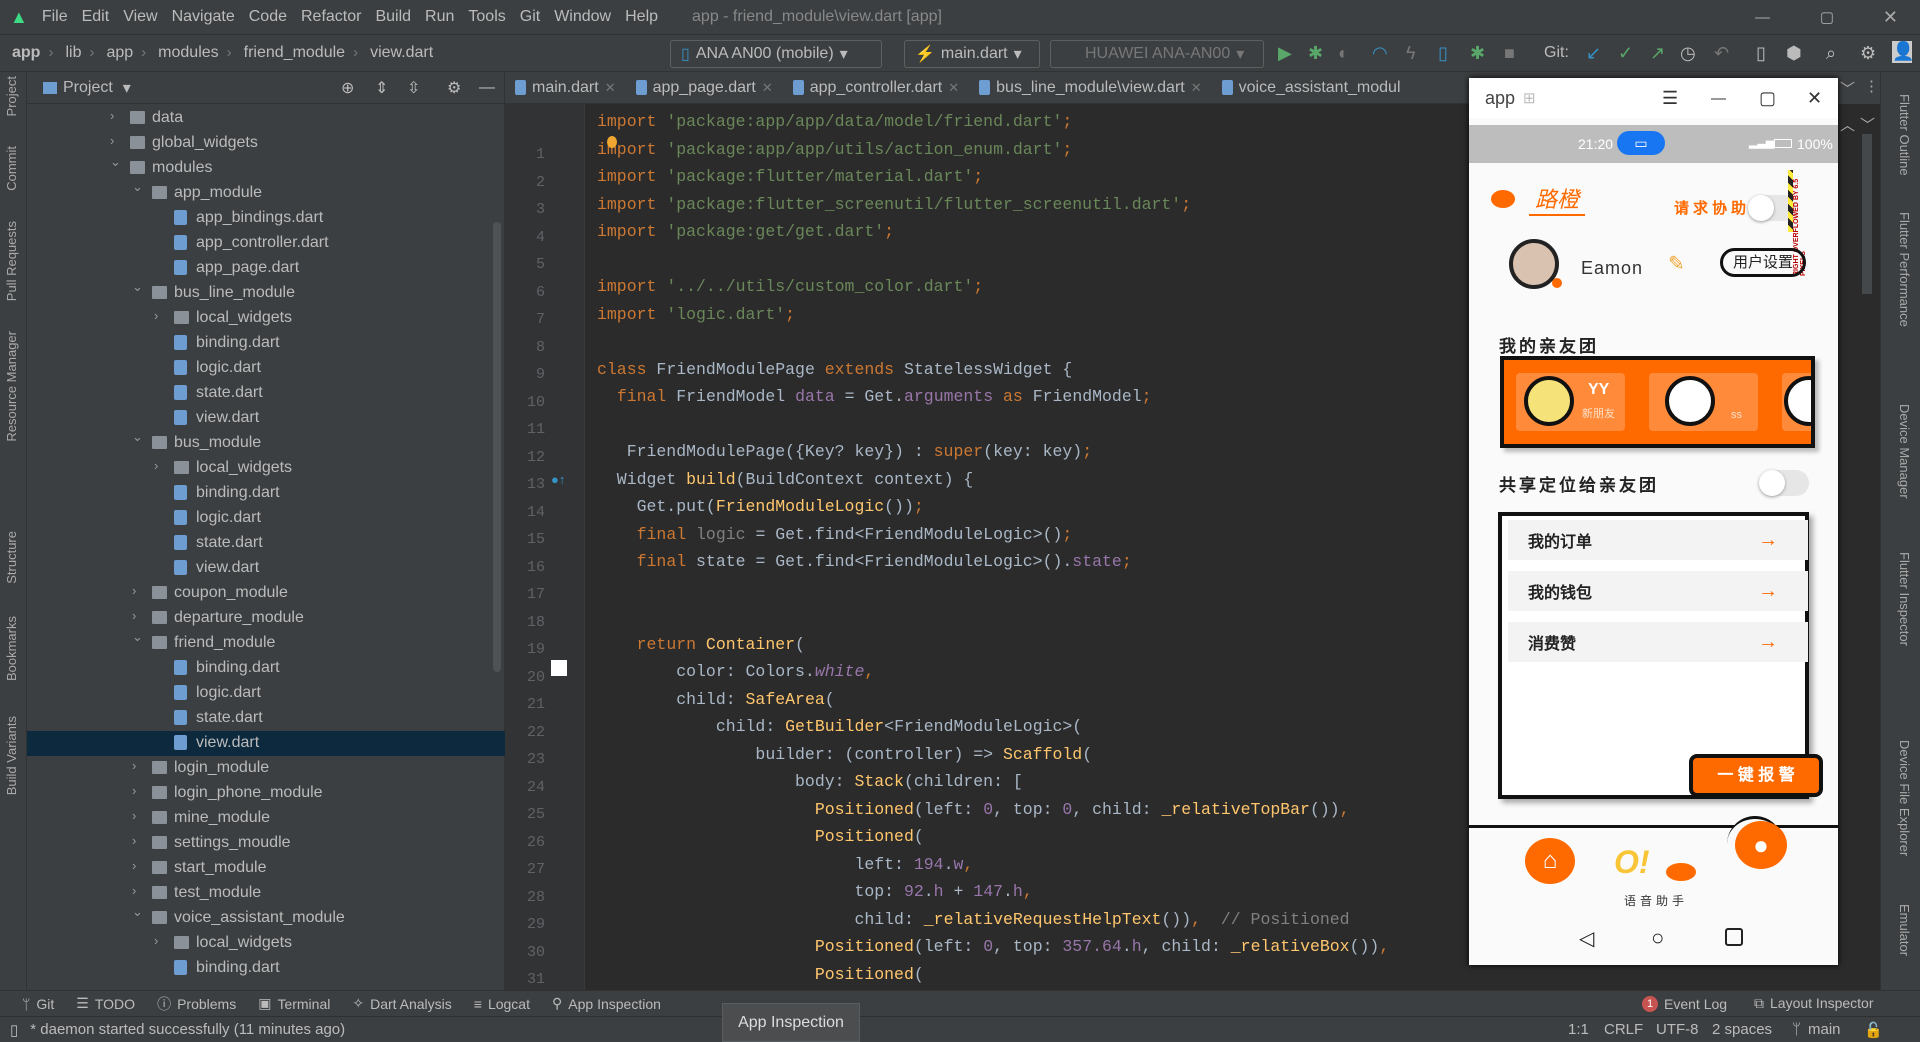 This screenshot has width=1920, height=1042. I want to click on tree-file: app_bindings.dart, so click(266, 218).